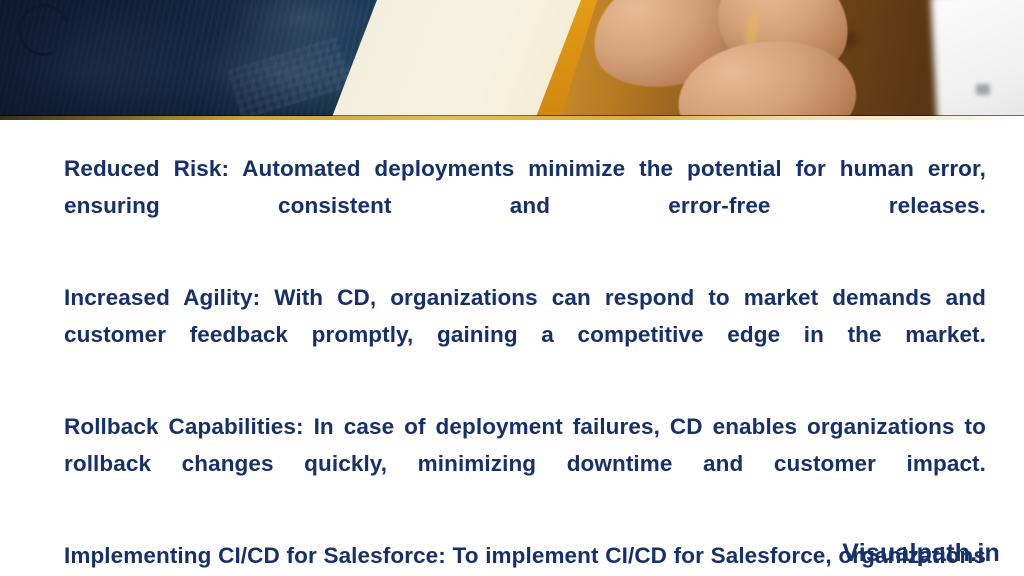 The width and height of the screenshot is (1024, 576). What do you see at coordinates (977, 60) in the screenshot?
I see `blurred-white-panel-detail` at bounding box center [977, 60].